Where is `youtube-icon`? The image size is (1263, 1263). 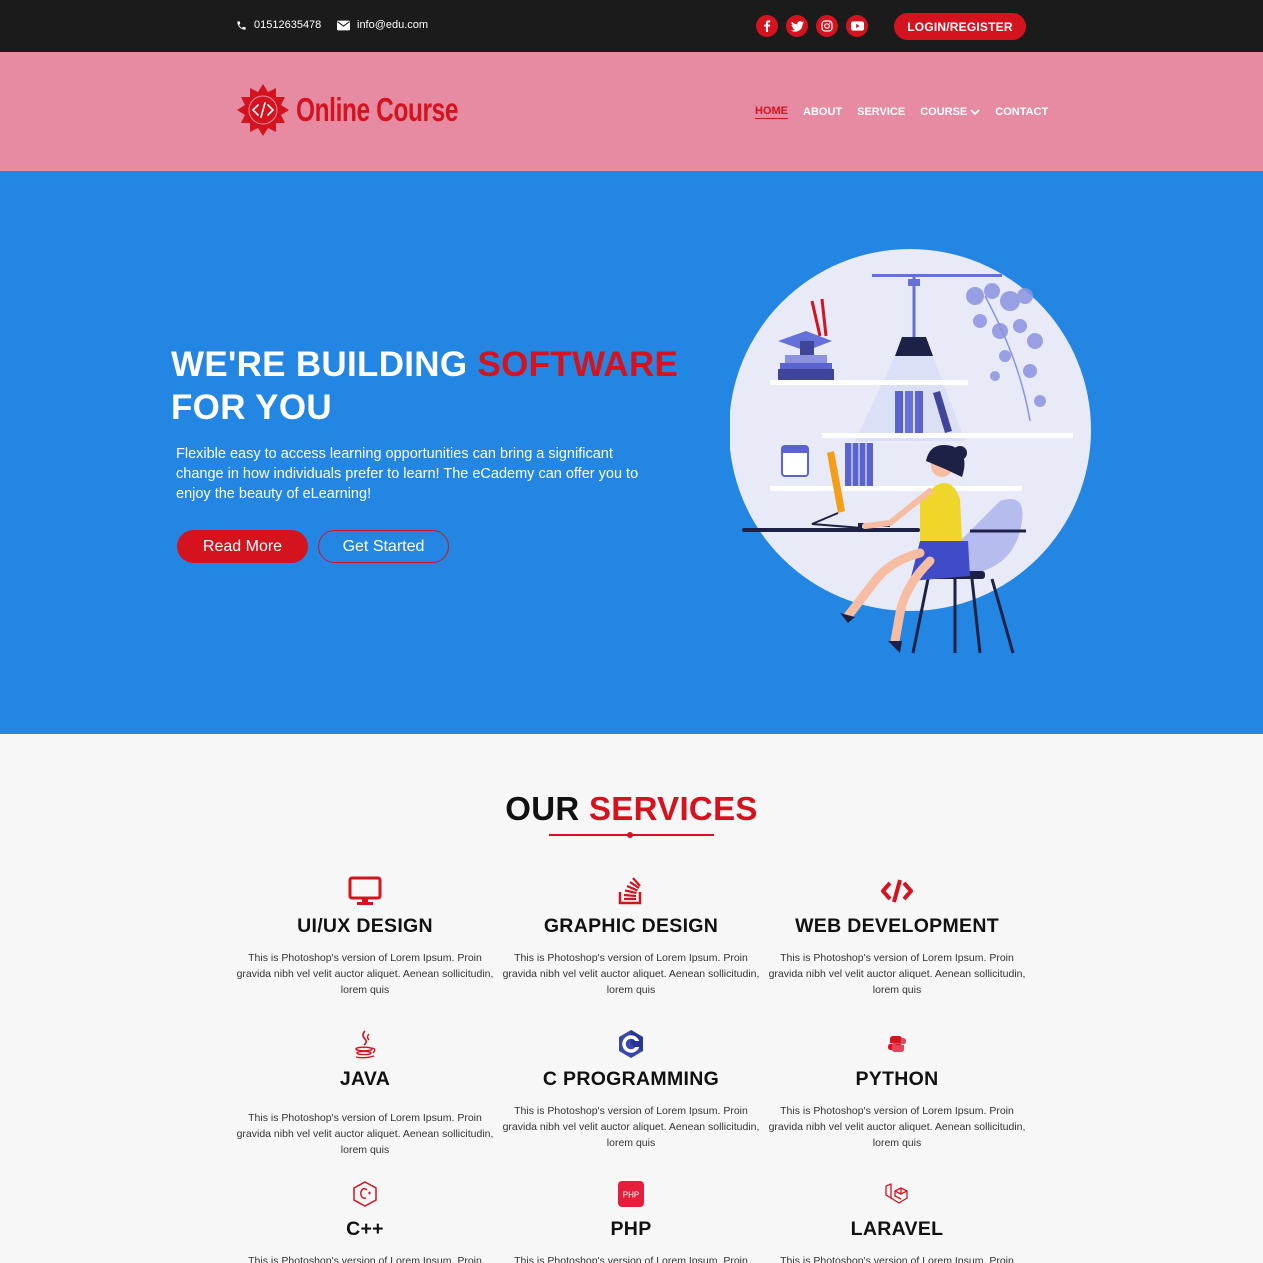
youtube-icon is located at coordinates (857, 26).